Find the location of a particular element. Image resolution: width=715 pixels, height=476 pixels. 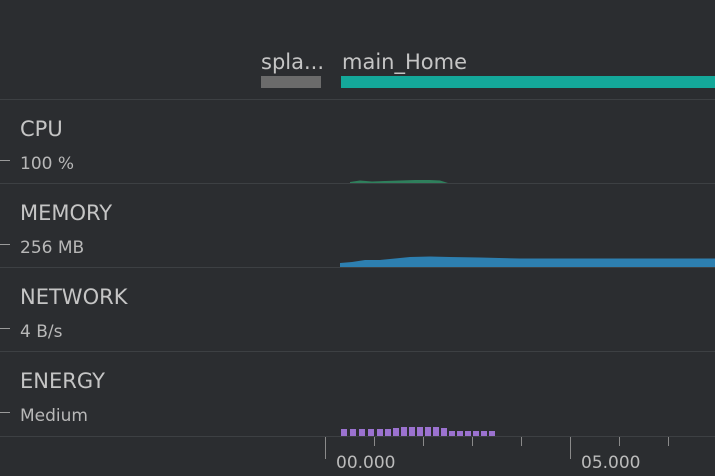

activity-main-home-label: main_Home is located at coordinates (404, 62).